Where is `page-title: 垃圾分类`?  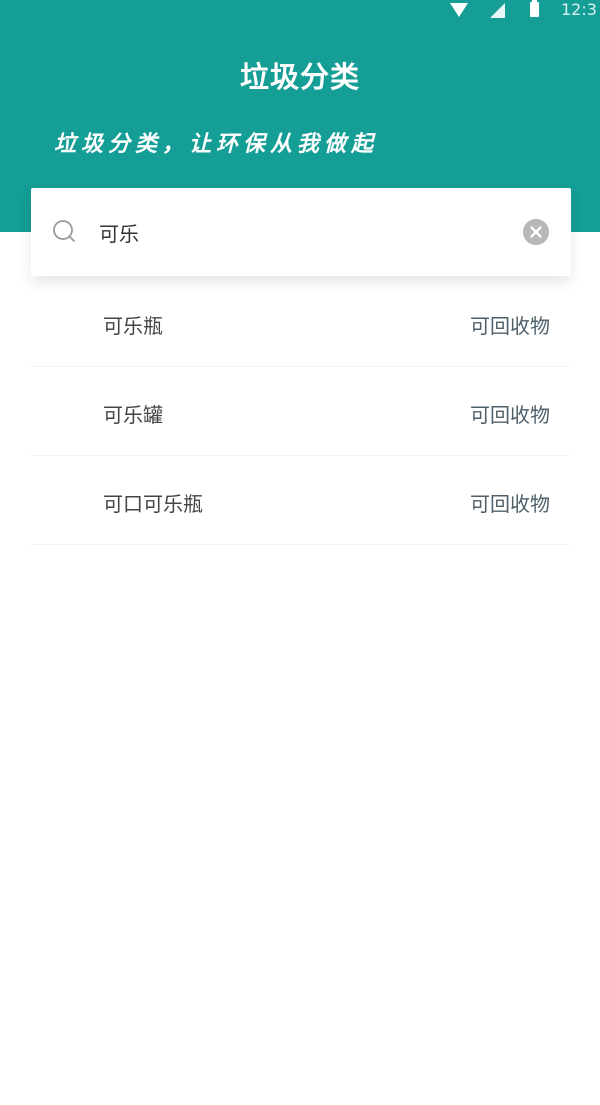
page-title: 垃圾分类 is located at coordinates (299, 77).